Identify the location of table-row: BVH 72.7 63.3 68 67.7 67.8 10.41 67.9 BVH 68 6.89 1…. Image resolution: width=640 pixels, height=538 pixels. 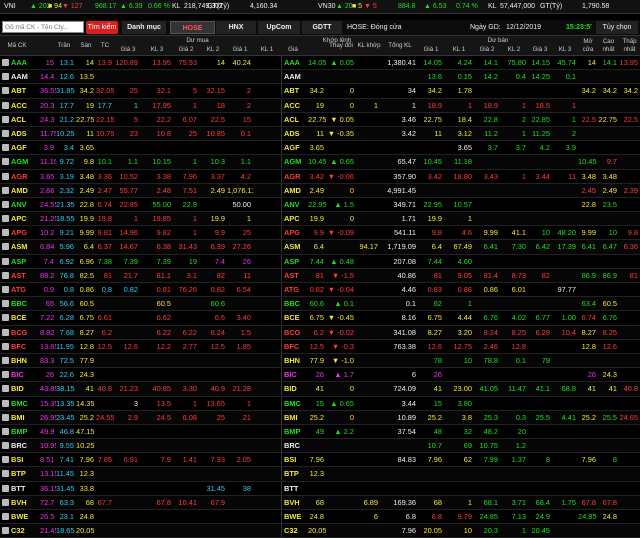
(320, 502).